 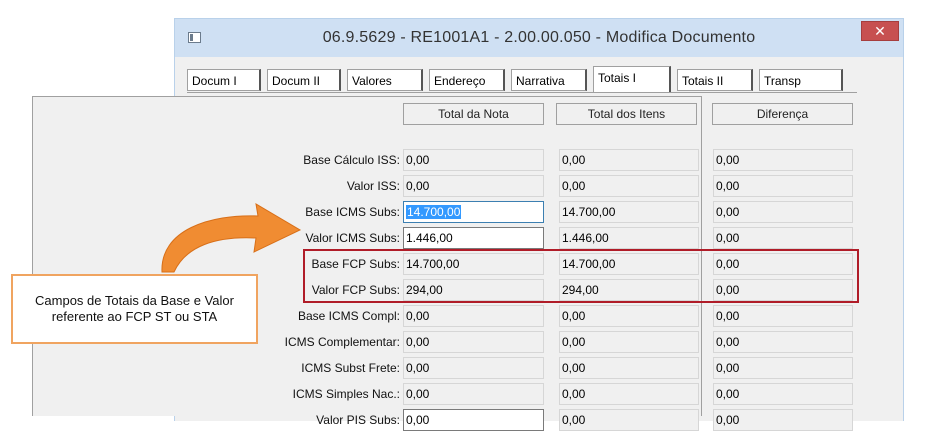 I want to click on column-header-total-itens: Total dos Itens, so click(x=626, y=114).